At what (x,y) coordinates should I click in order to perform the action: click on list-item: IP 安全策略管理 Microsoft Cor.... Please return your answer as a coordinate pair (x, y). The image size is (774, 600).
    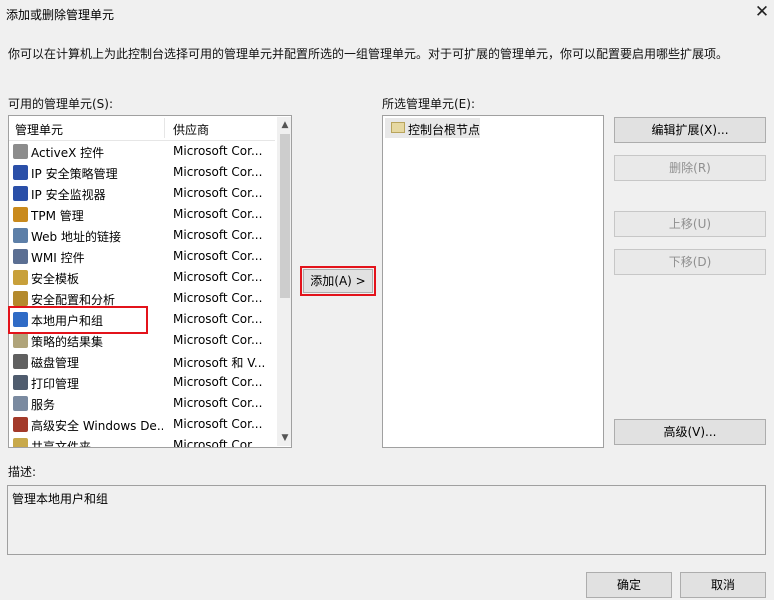
    Looking at the image, I should click on (142, 172).